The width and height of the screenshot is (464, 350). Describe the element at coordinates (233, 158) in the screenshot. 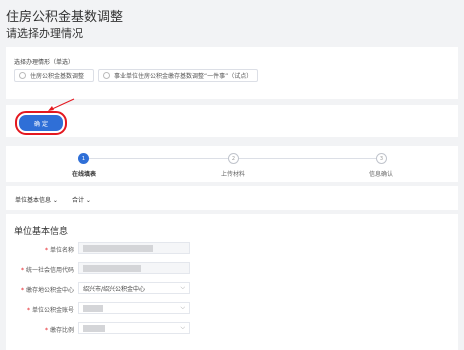

I see `step-2-indicator: 2` at that location.